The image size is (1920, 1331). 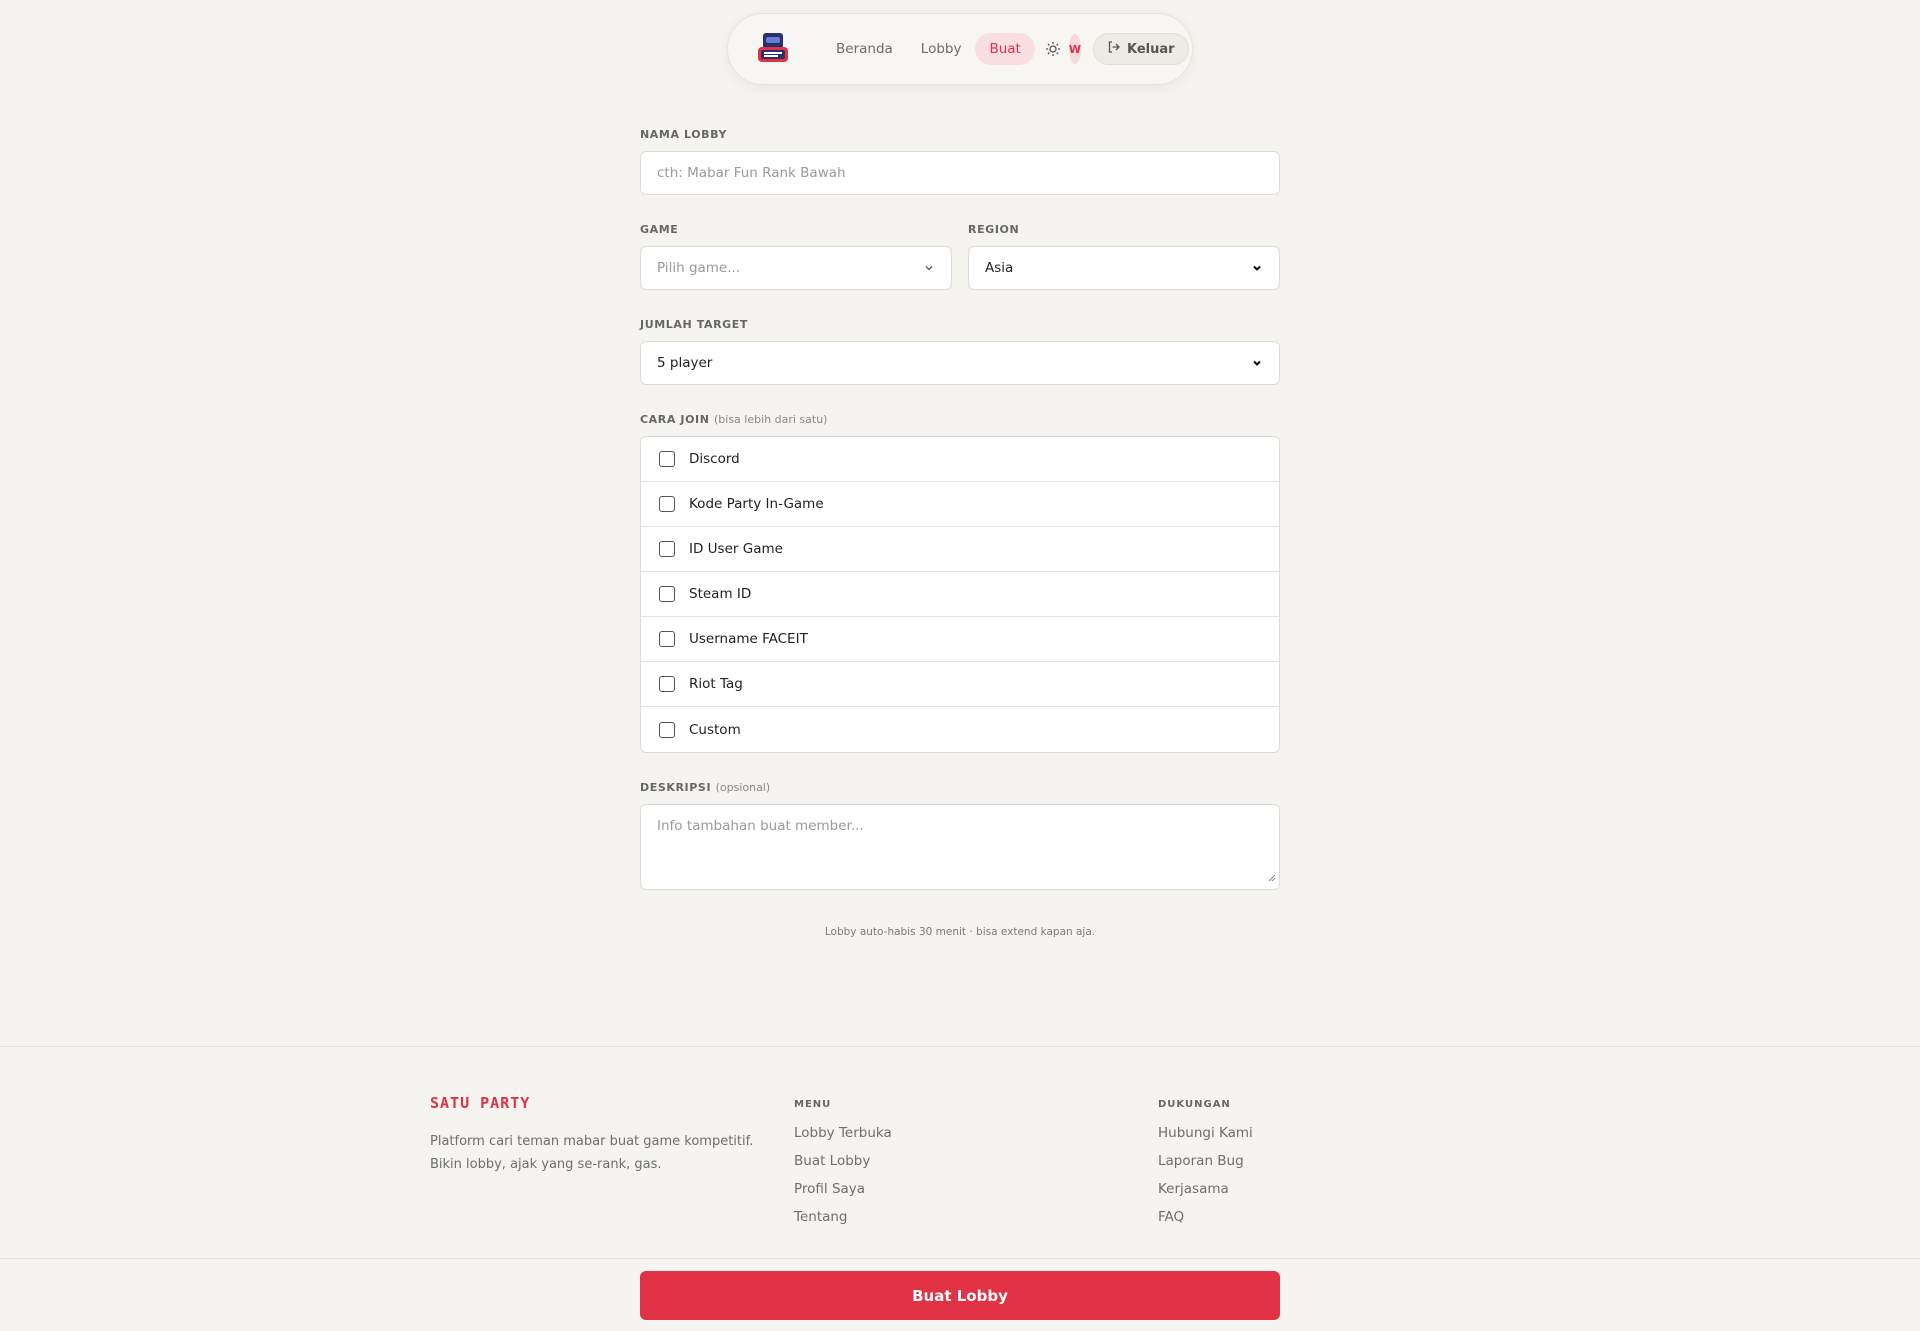 What do you see at coordinates (1124, 268) in the screenshot?
I see `region-select: Asia` at bounding box center [1124, 268].